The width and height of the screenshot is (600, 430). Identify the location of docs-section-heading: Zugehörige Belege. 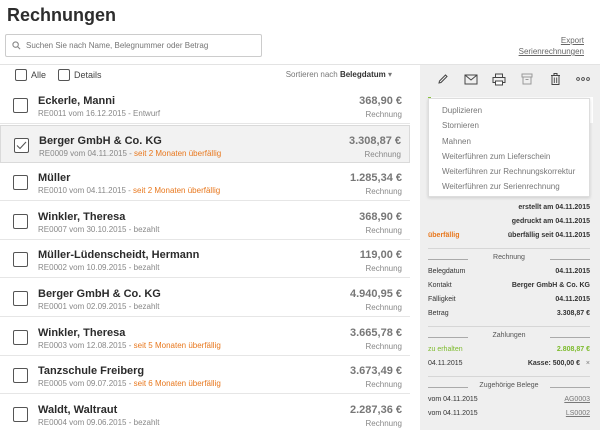
(509, 387).